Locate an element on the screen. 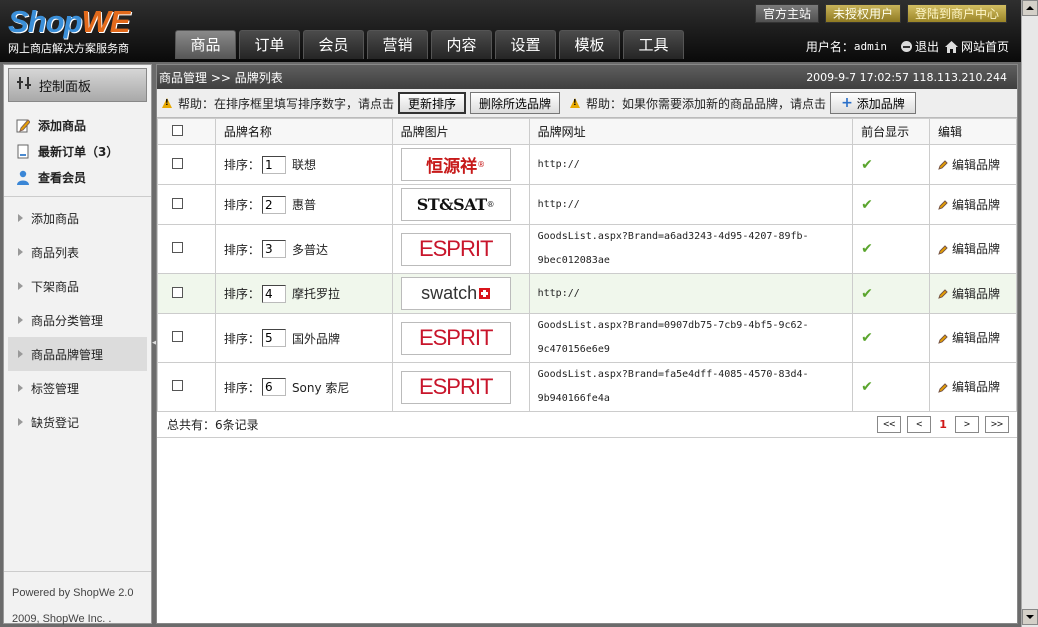 The width and height of the screenshot is (1038, 627). scroll-up-button is located at coordinates (1030, 8).